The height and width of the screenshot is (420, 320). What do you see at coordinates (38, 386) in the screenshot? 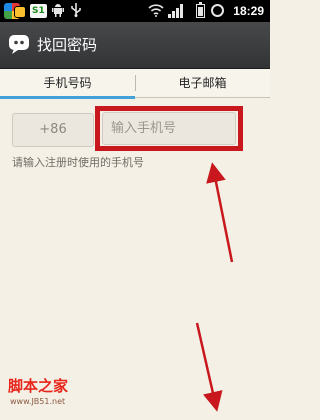
I see `watermark-title: 脚本之家` at bounding box center [38, 386].